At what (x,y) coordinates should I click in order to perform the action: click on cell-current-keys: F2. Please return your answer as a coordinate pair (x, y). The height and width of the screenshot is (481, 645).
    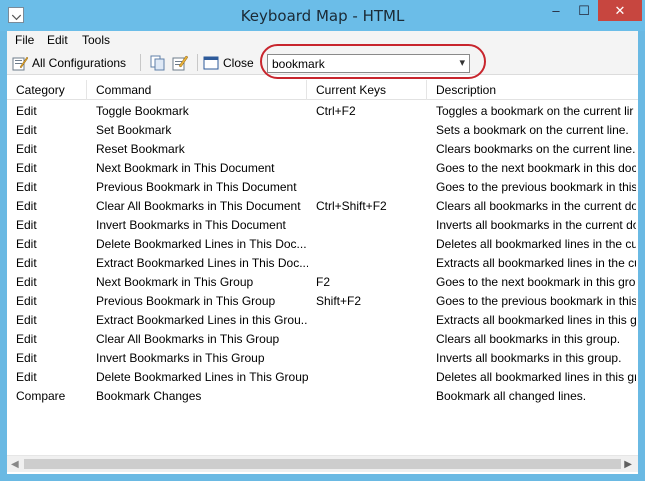
    Looking at the image, I should click on (323, 282).